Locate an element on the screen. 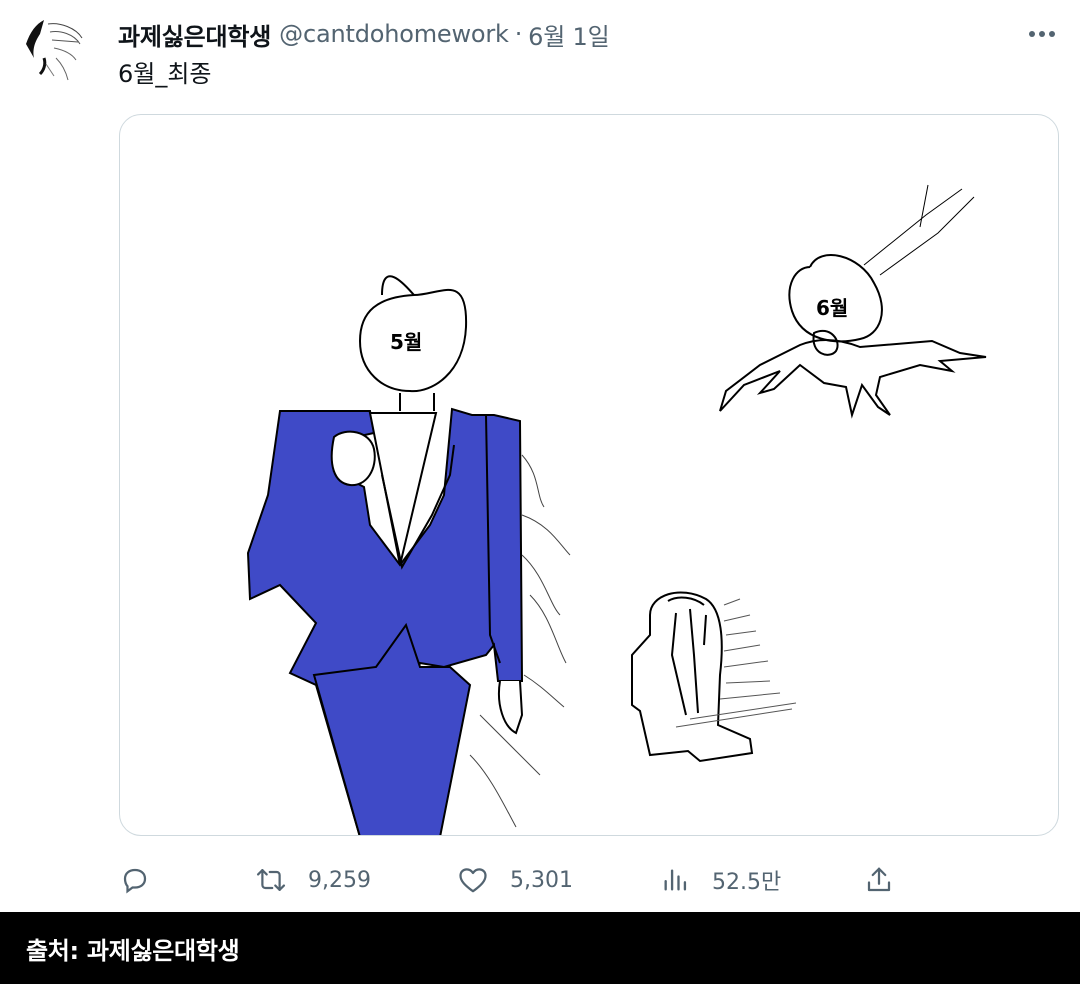 Image resolution: width=1080 pixels, height=984 pixels. more-options-button is located at coordinates (1042, 34).